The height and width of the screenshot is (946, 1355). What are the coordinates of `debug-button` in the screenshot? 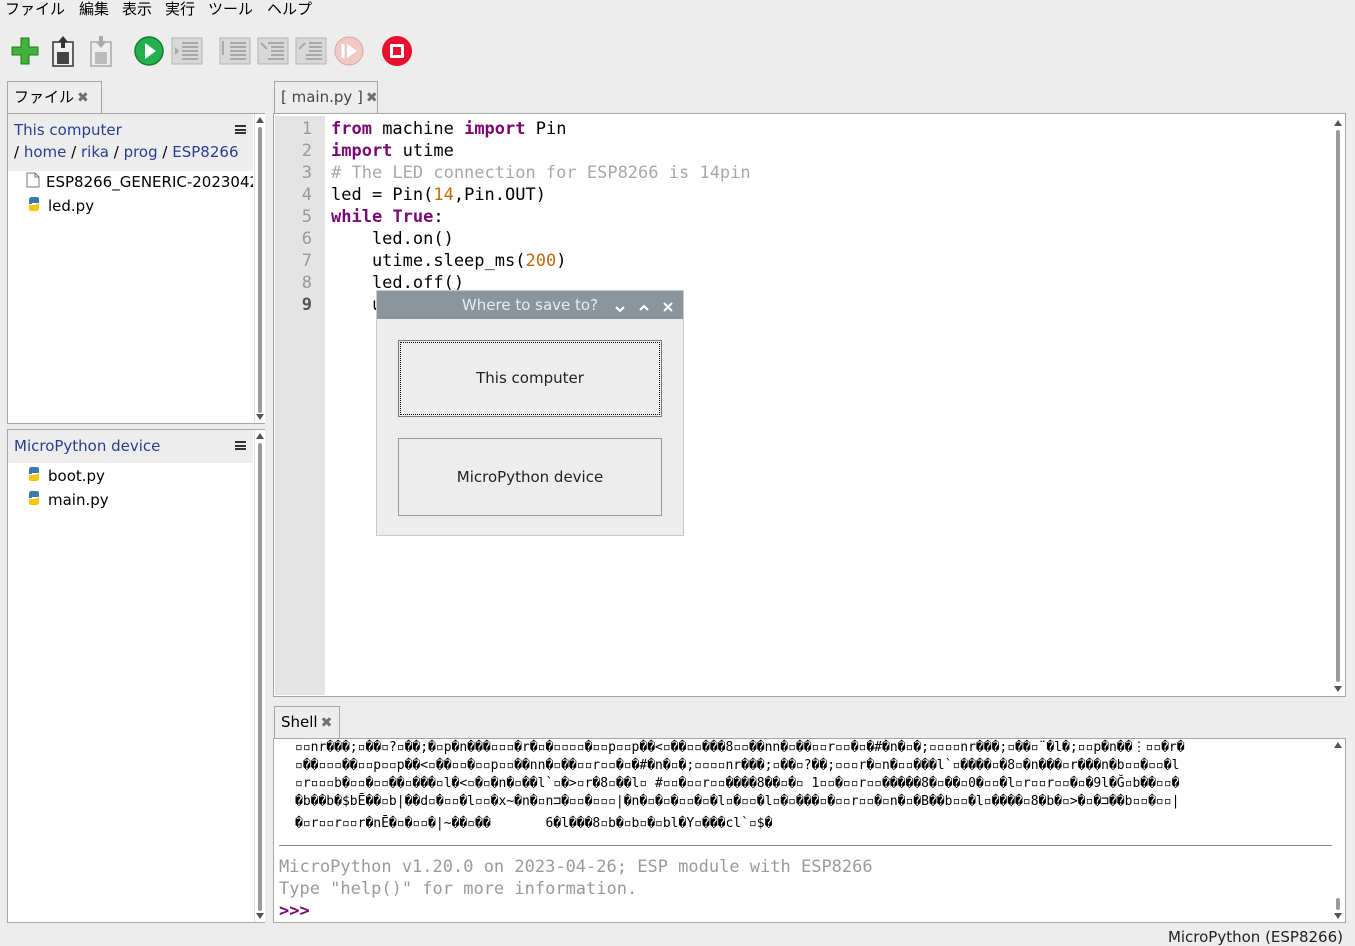 It's located at (187, 51).